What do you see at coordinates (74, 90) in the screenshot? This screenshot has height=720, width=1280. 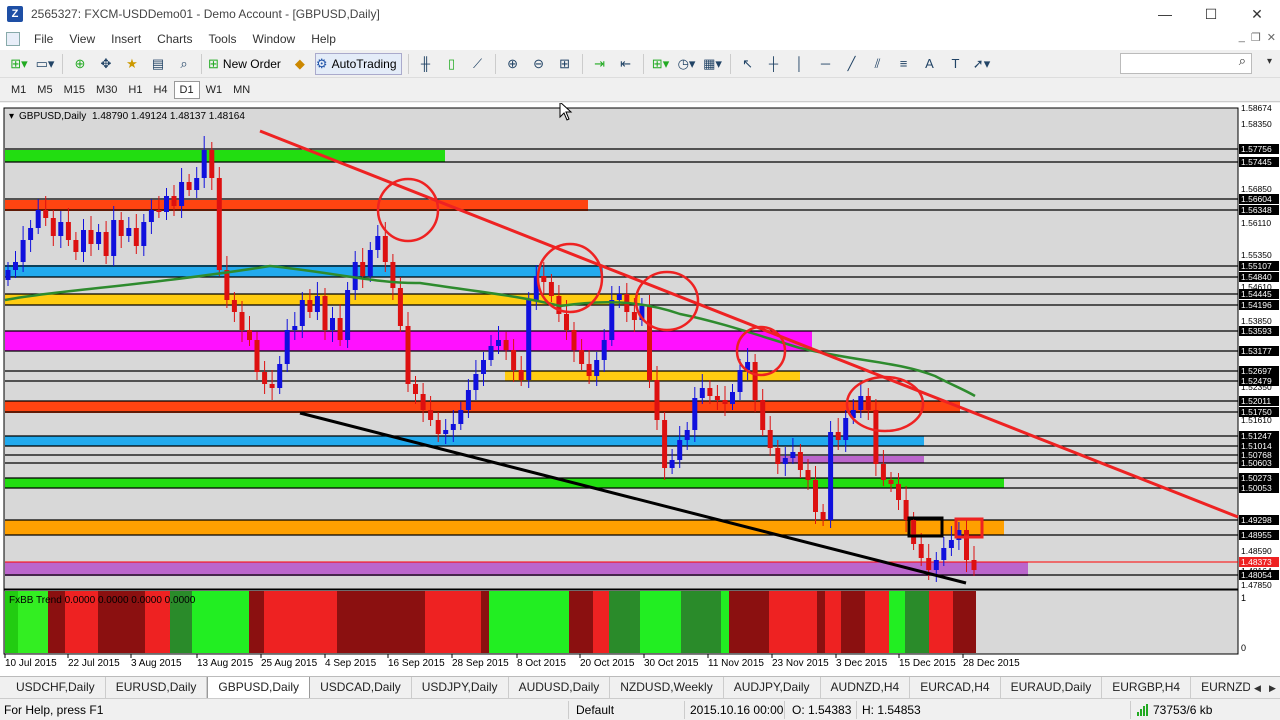 I see `timeframe-m15: M15` at bounding box center [74, 90].